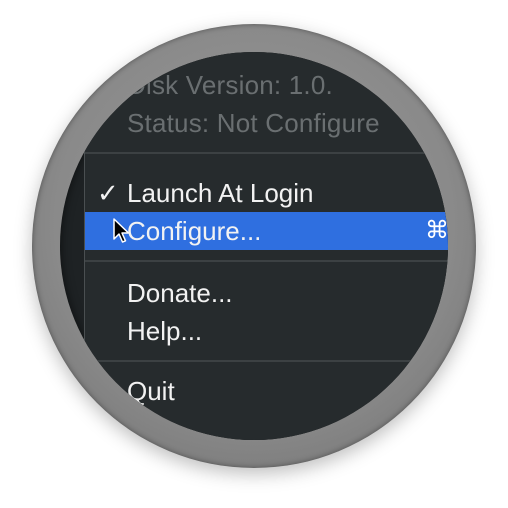 The image size is (508, 508). Describe the element at coordinates (436, 230) in the screenshot. I see `command-key-icon: ⌘` at that location.